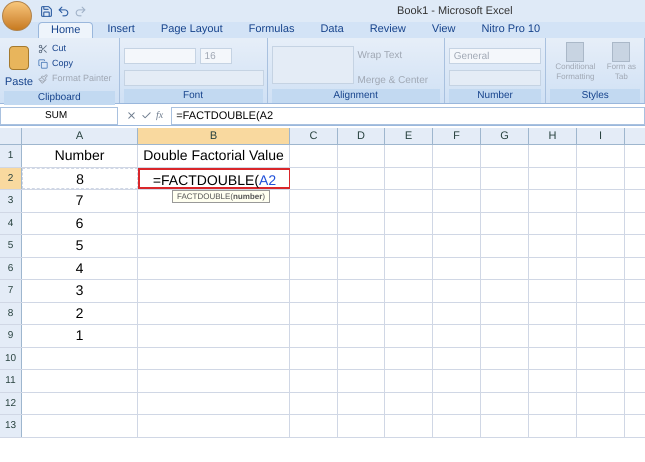 Image resolution: width=645 pixels, height=462 pixels. I want to click on row-header: 5, so click(11, 245).